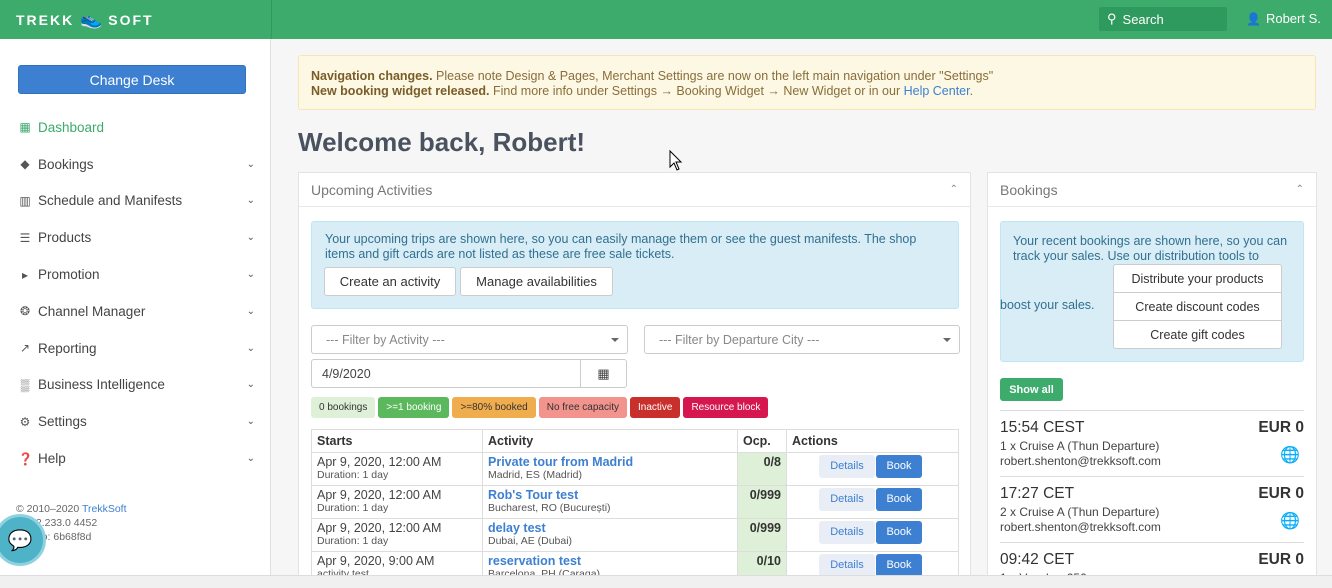 This screenshot has width=1332, height=588. Describe the element at coordinates (1112, 18) in the screenshot. I see `search-icon: ⚲` at that location.